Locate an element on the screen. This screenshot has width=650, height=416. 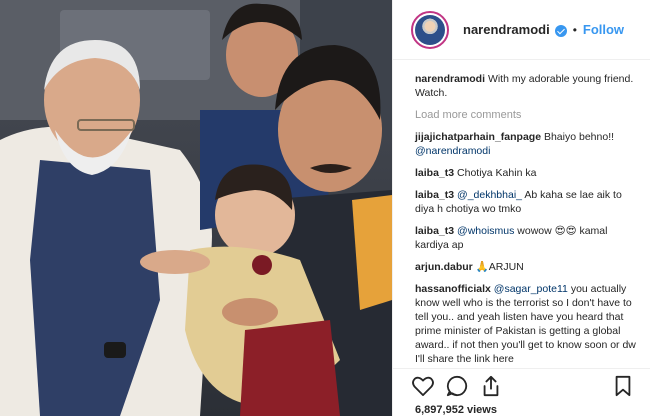
comment-text: Chotiya Kahin ka is located at coordinates (497, 173).